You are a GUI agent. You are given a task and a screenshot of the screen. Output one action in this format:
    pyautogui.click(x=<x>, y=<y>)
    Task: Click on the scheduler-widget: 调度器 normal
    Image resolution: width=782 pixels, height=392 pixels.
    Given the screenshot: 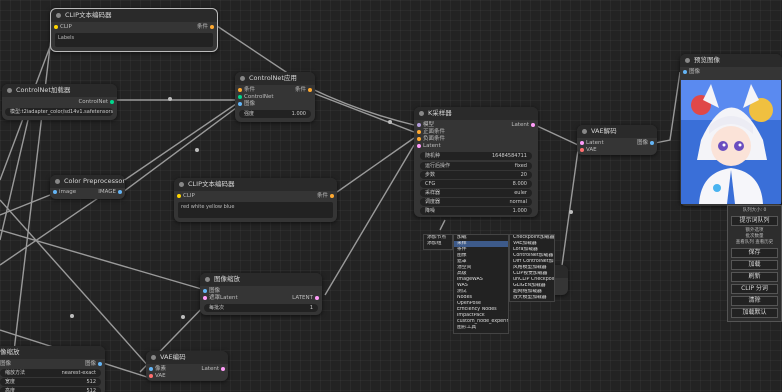 What is the action you would take?
    pyautogui.click(x=476, y=202)
    